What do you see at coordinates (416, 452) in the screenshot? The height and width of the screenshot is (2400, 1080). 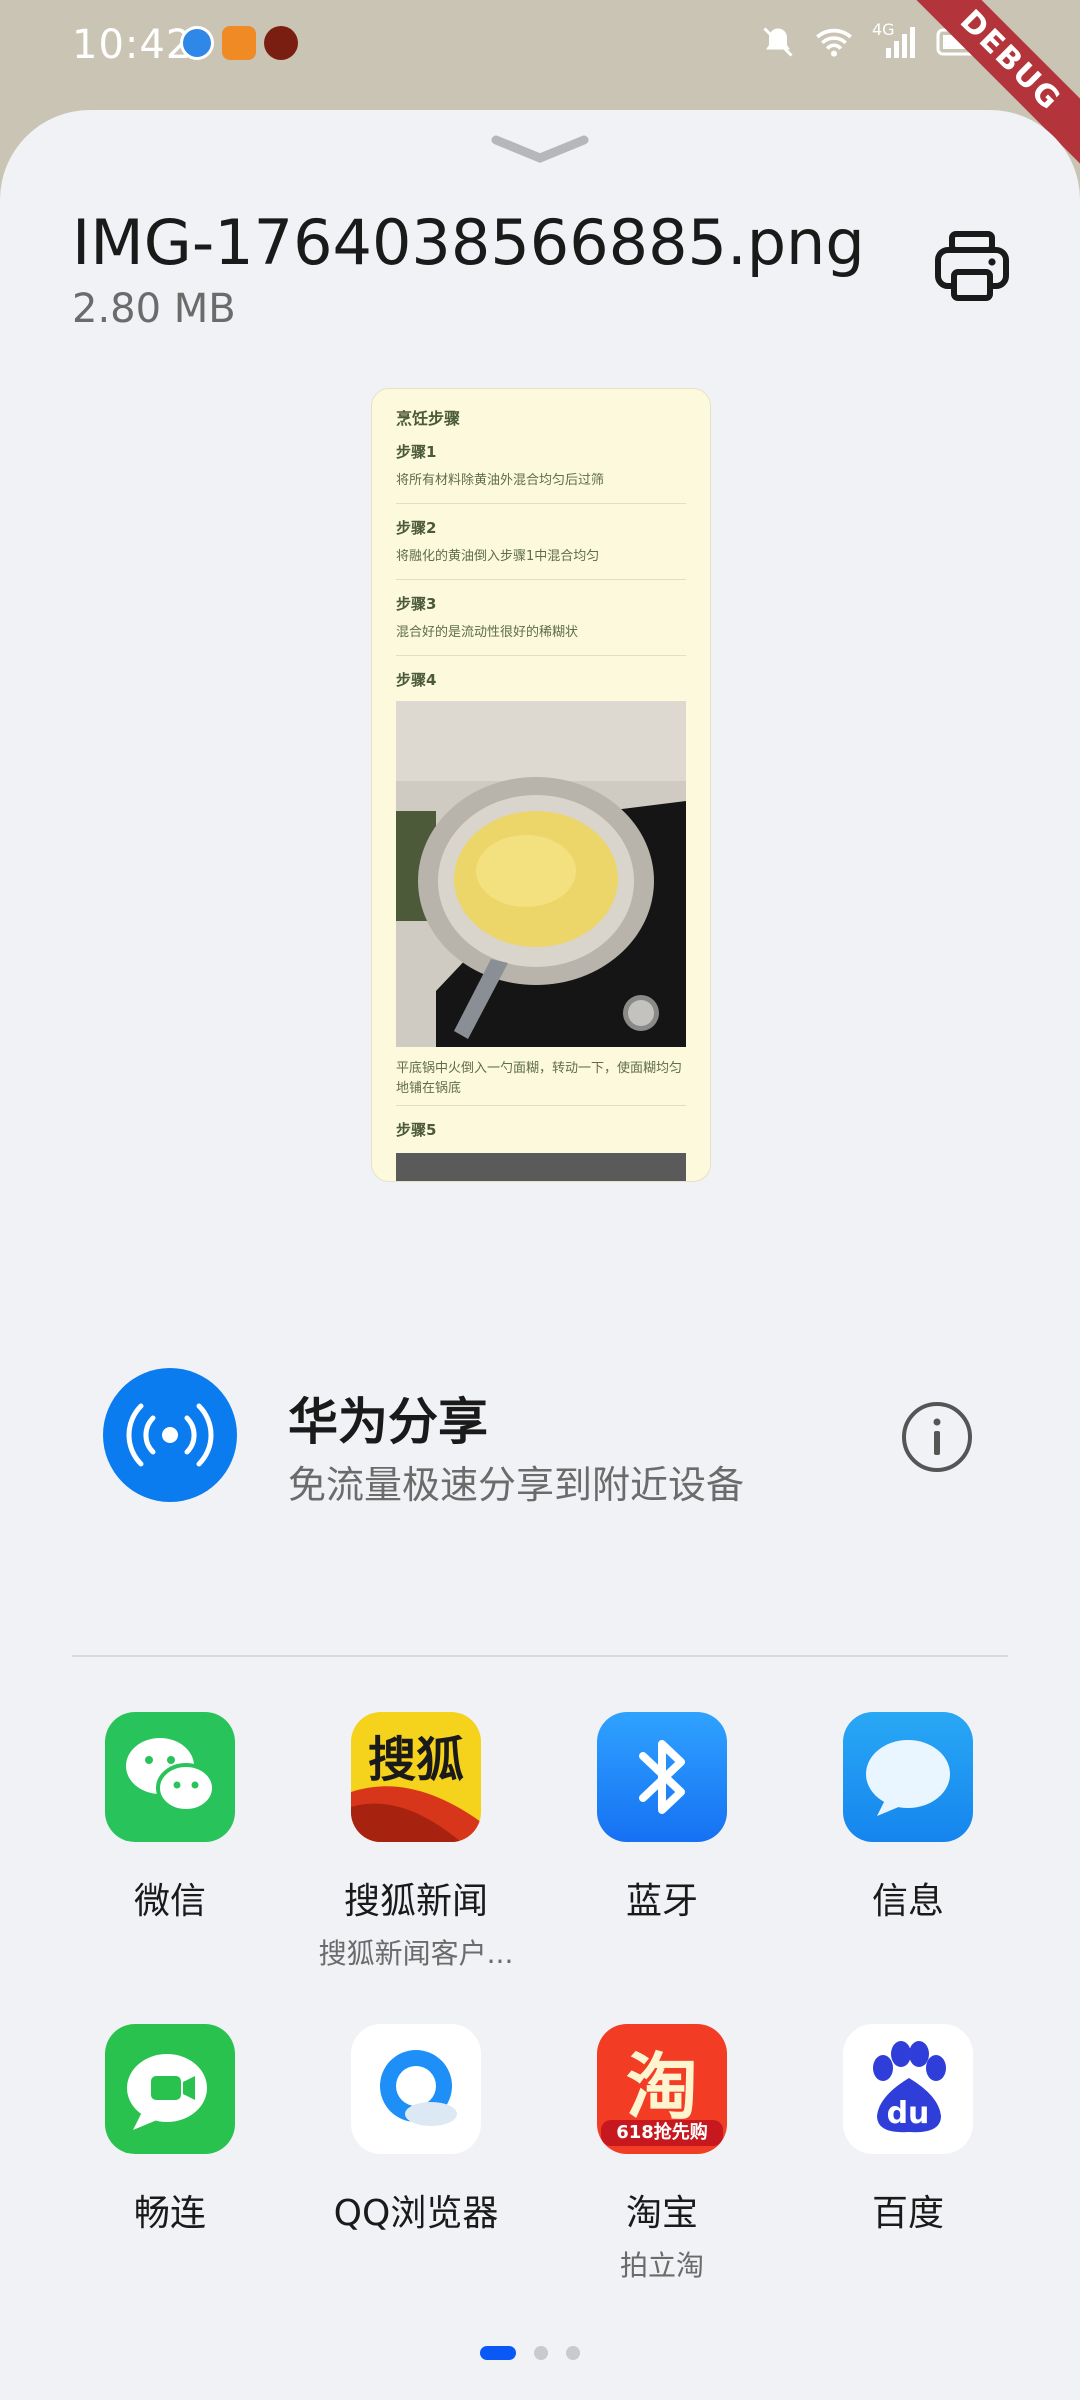 I see `preview-step-label: 步骤1` at bounding box center [416, 452].